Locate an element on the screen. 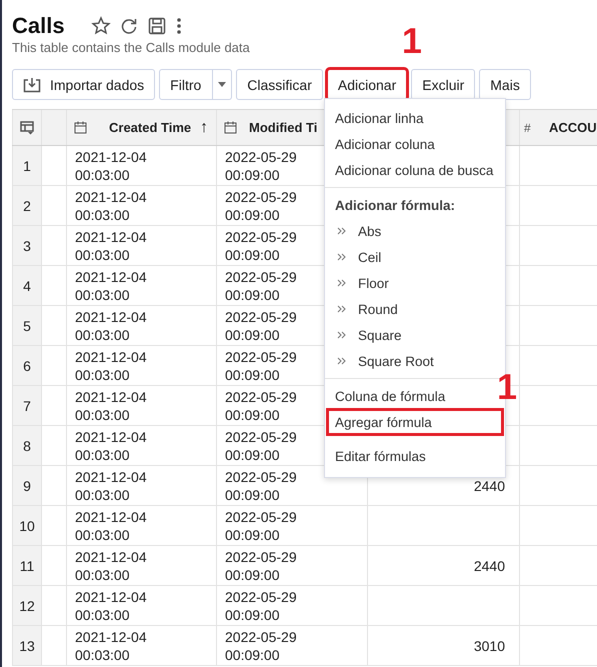 This screenshot has width=597, height=667. caret-icon is located at coordinates (222, 84).